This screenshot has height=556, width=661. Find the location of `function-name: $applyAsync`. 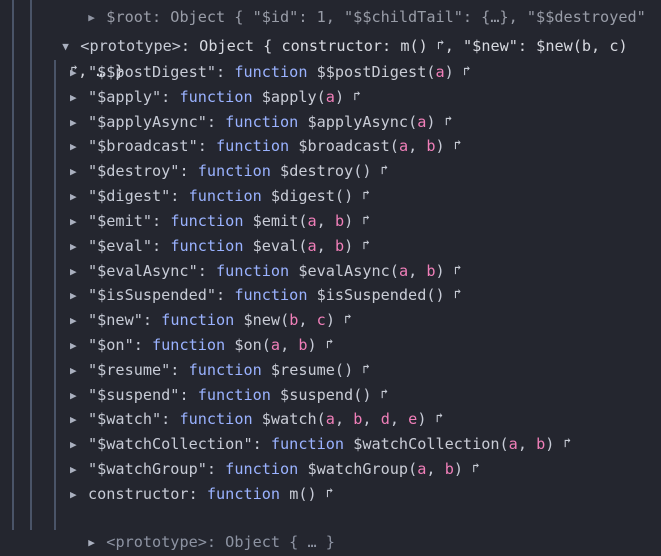

function-name: $applyAsync is located at coordinates (358, 121).